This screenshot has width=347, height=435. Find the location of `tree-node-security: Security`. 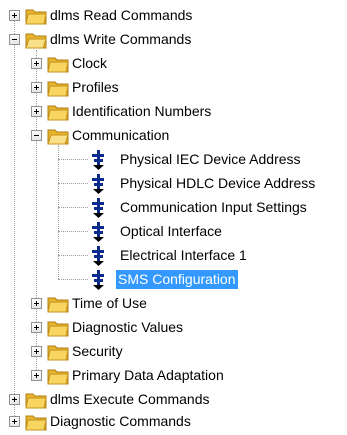

tree-node-security: Security is located at coordinates (173, 352).